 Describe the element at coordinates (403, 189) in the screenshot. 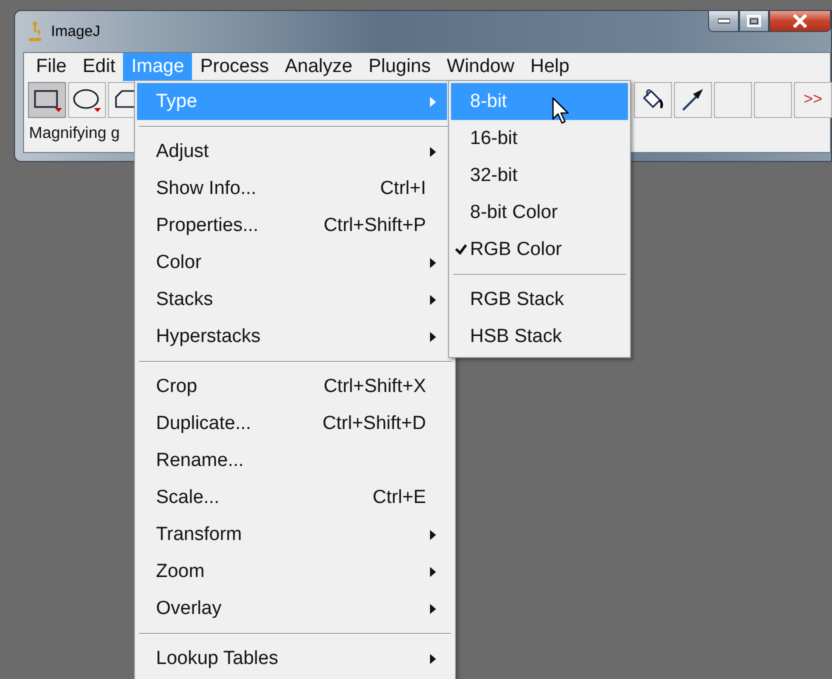

I see `shortcut-label: Ctrl+I` at that location.